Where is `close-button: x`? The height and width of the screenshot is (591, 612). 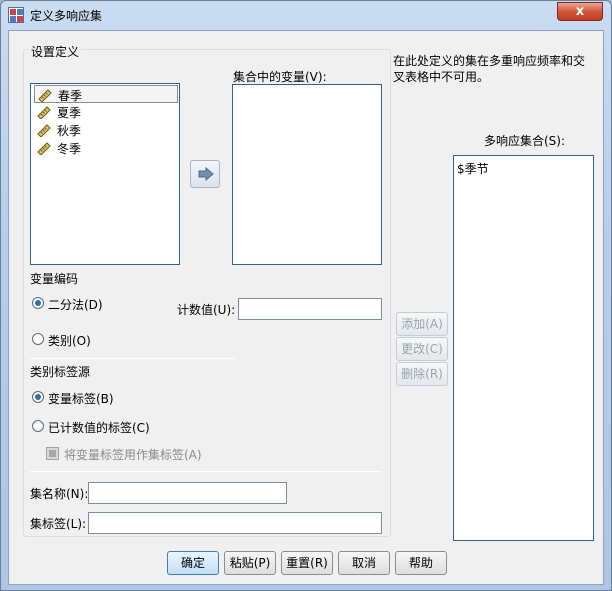 close-button: x is located at coordinates (580, 11).